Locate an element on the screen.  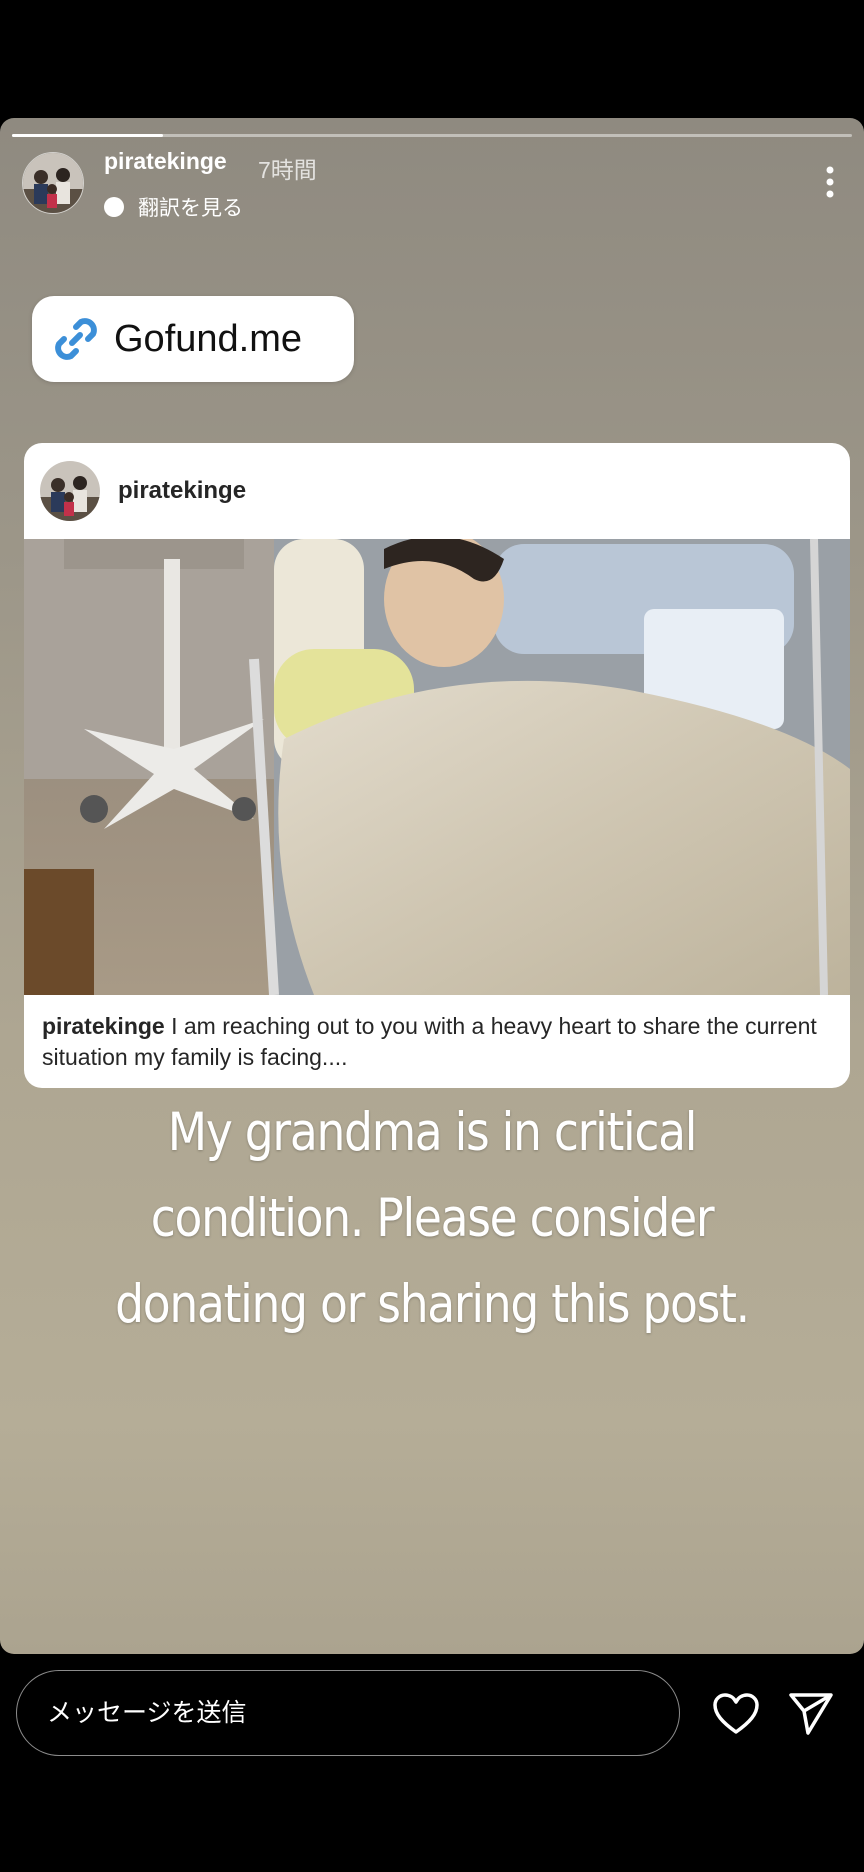
translate-button: 翻訳を見る is located at coordinates (173, 207).